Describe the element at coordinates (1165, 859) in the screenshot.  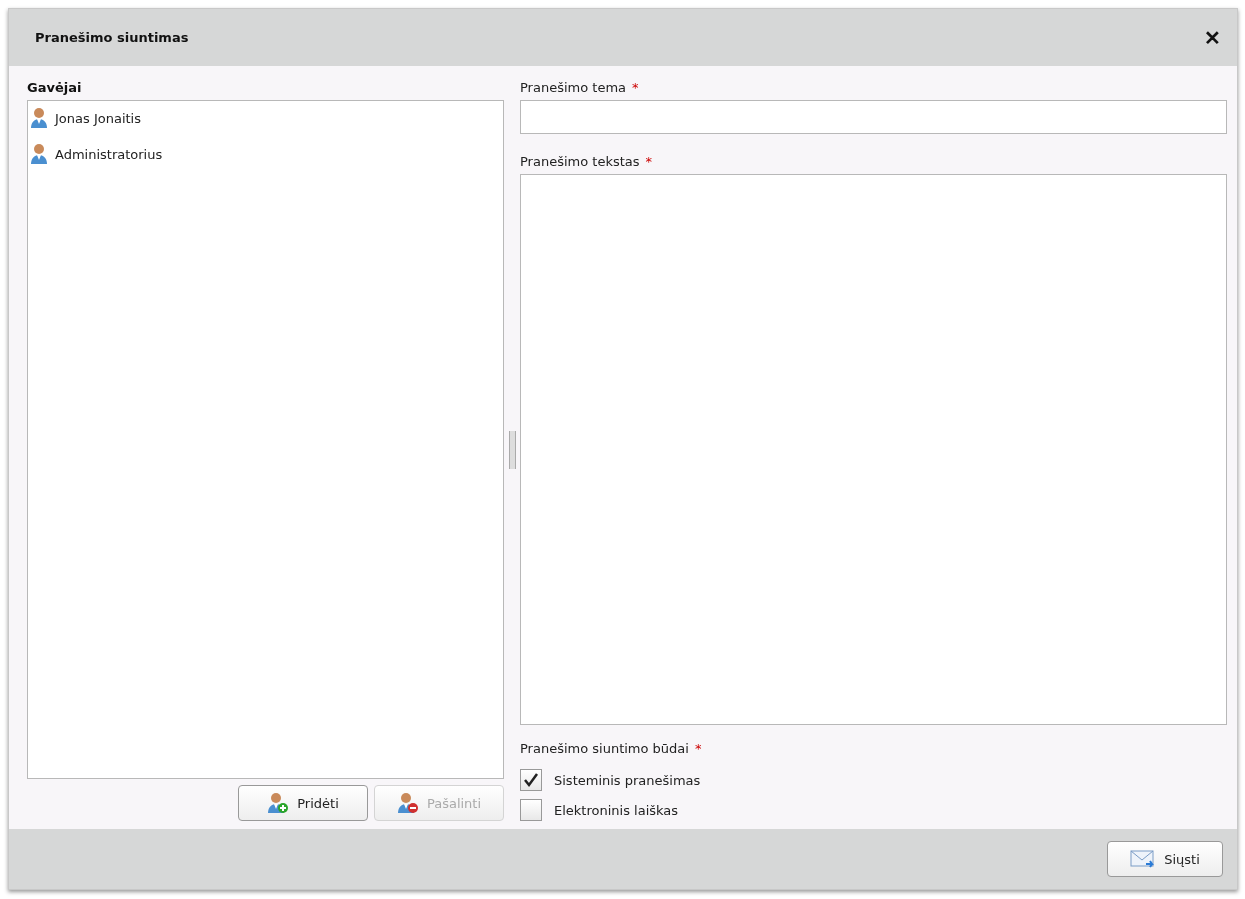
I see `send-button: Siųsti` at that location.